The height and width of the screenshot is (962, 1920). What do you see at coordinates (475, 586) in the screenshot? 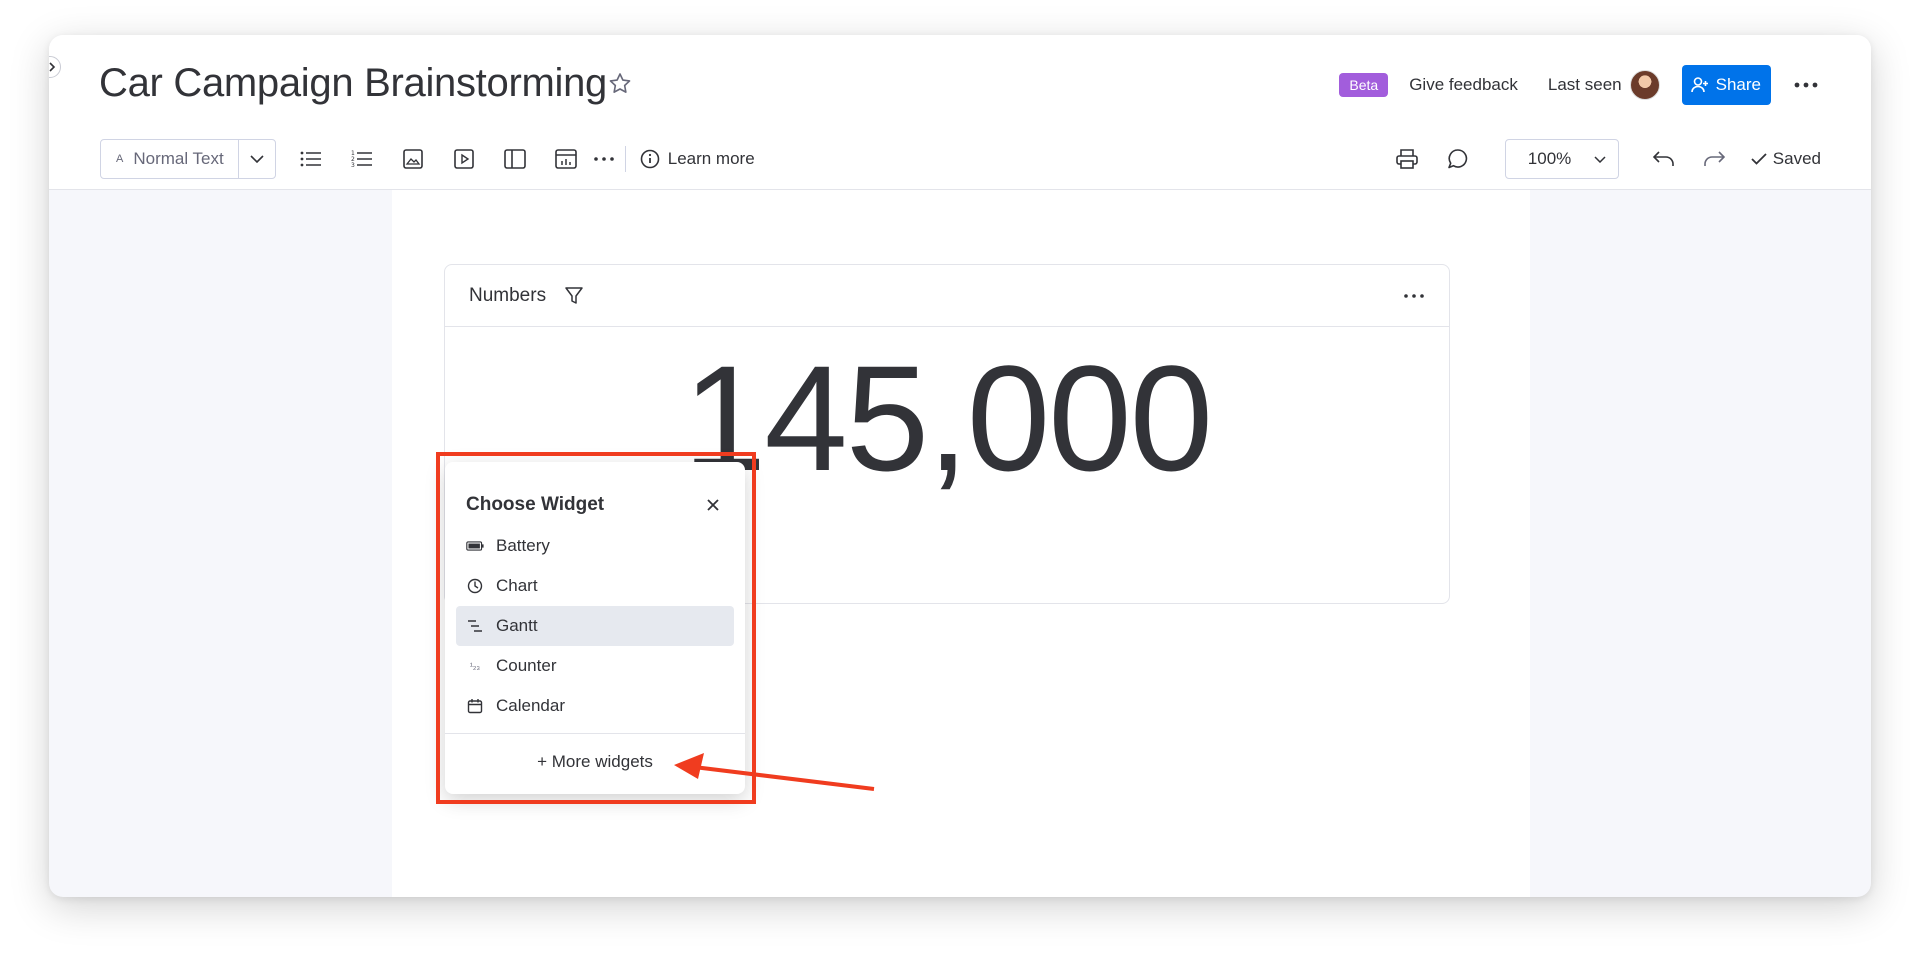
I see `chart-icon` at bounding box center [475, 586].